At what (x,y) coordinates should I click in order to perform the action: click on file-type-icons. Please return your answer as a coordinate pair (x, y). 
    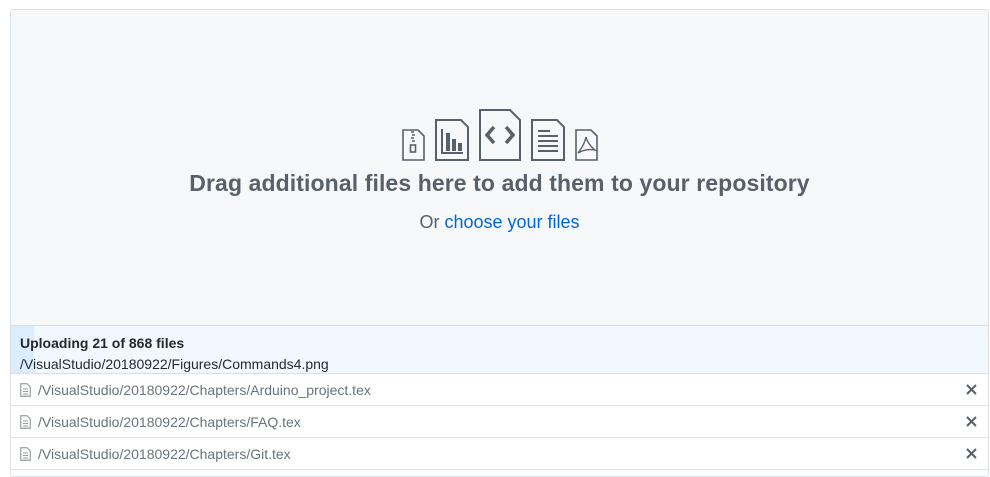
    Looking at the image, I should click on (499, 135).